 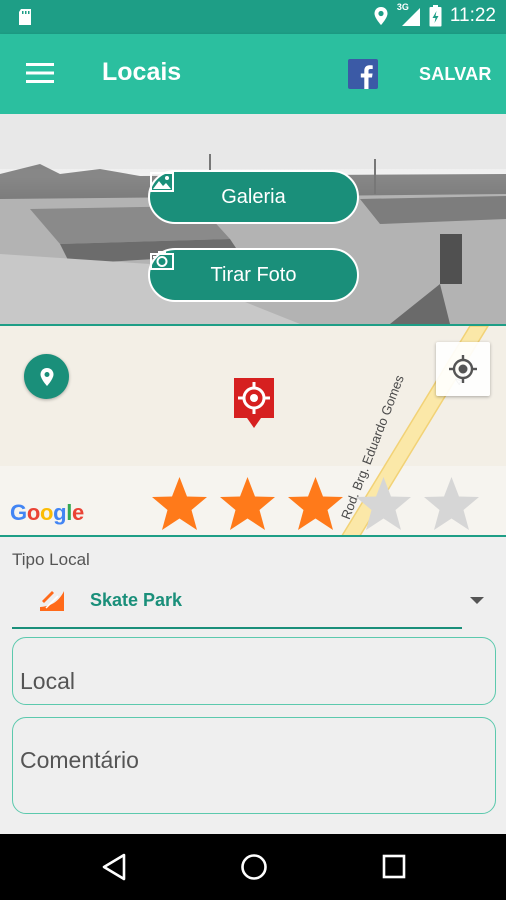 What do you see at coordinates (47, 512) in the screenshot?
I see `google-logo: Google` at bounding box center [47, 512].